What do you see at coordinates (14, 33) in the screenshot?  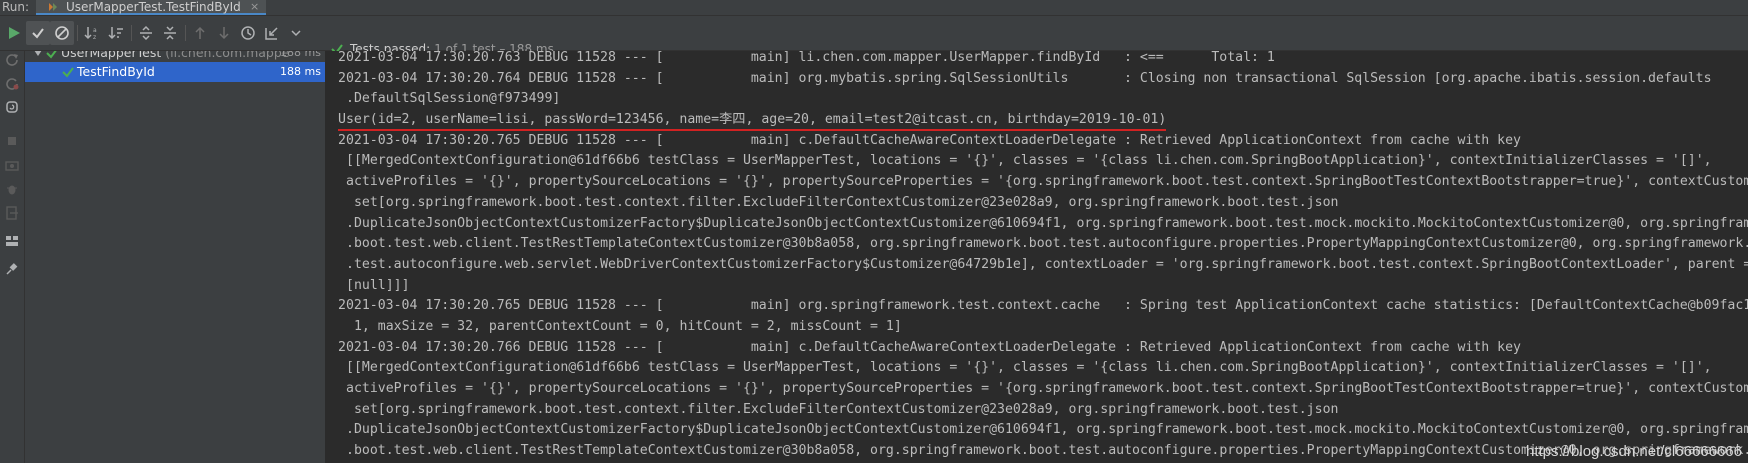 I see `run-icon` at bounding box center [14, 33].